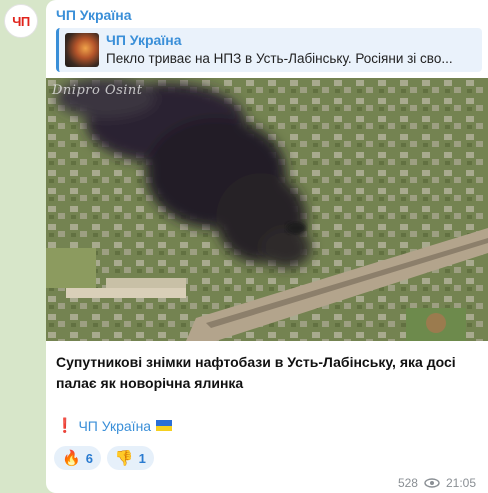  What do you see at coordinates (104, 458) in the screenshot?
I see `reactions: 🔥 6 👎 1` at bounding box center [104, 458].